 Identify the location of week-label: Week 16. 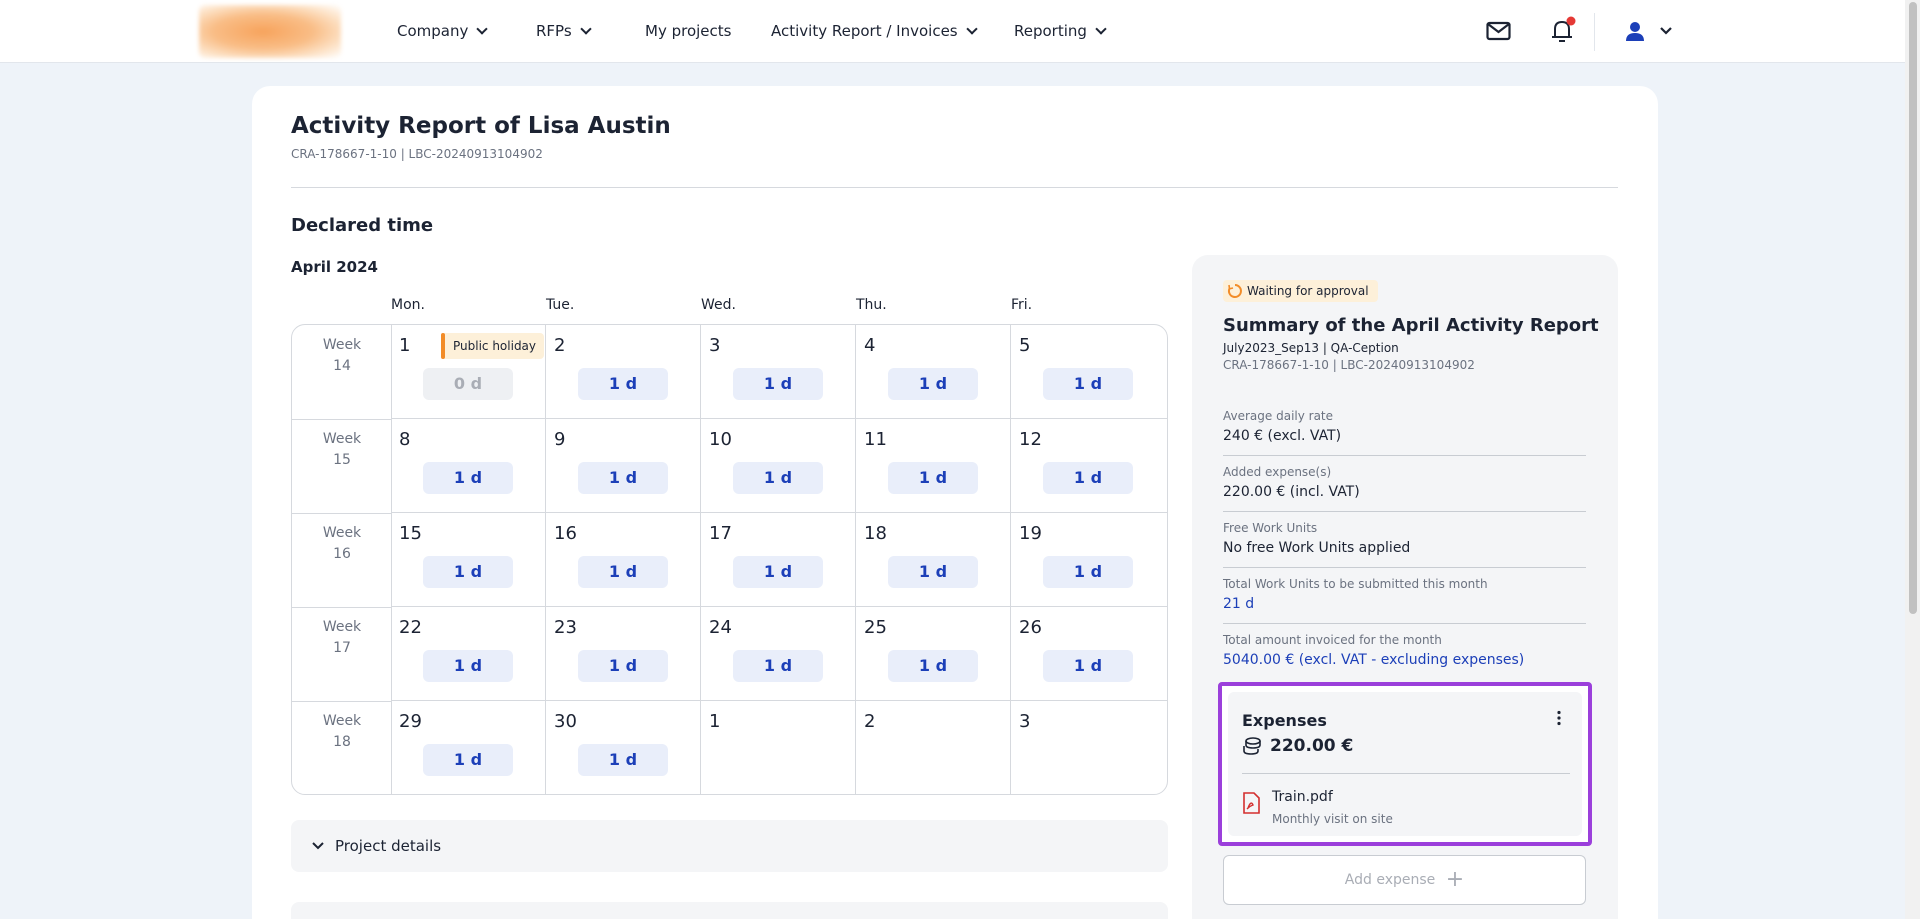
(342, 544).